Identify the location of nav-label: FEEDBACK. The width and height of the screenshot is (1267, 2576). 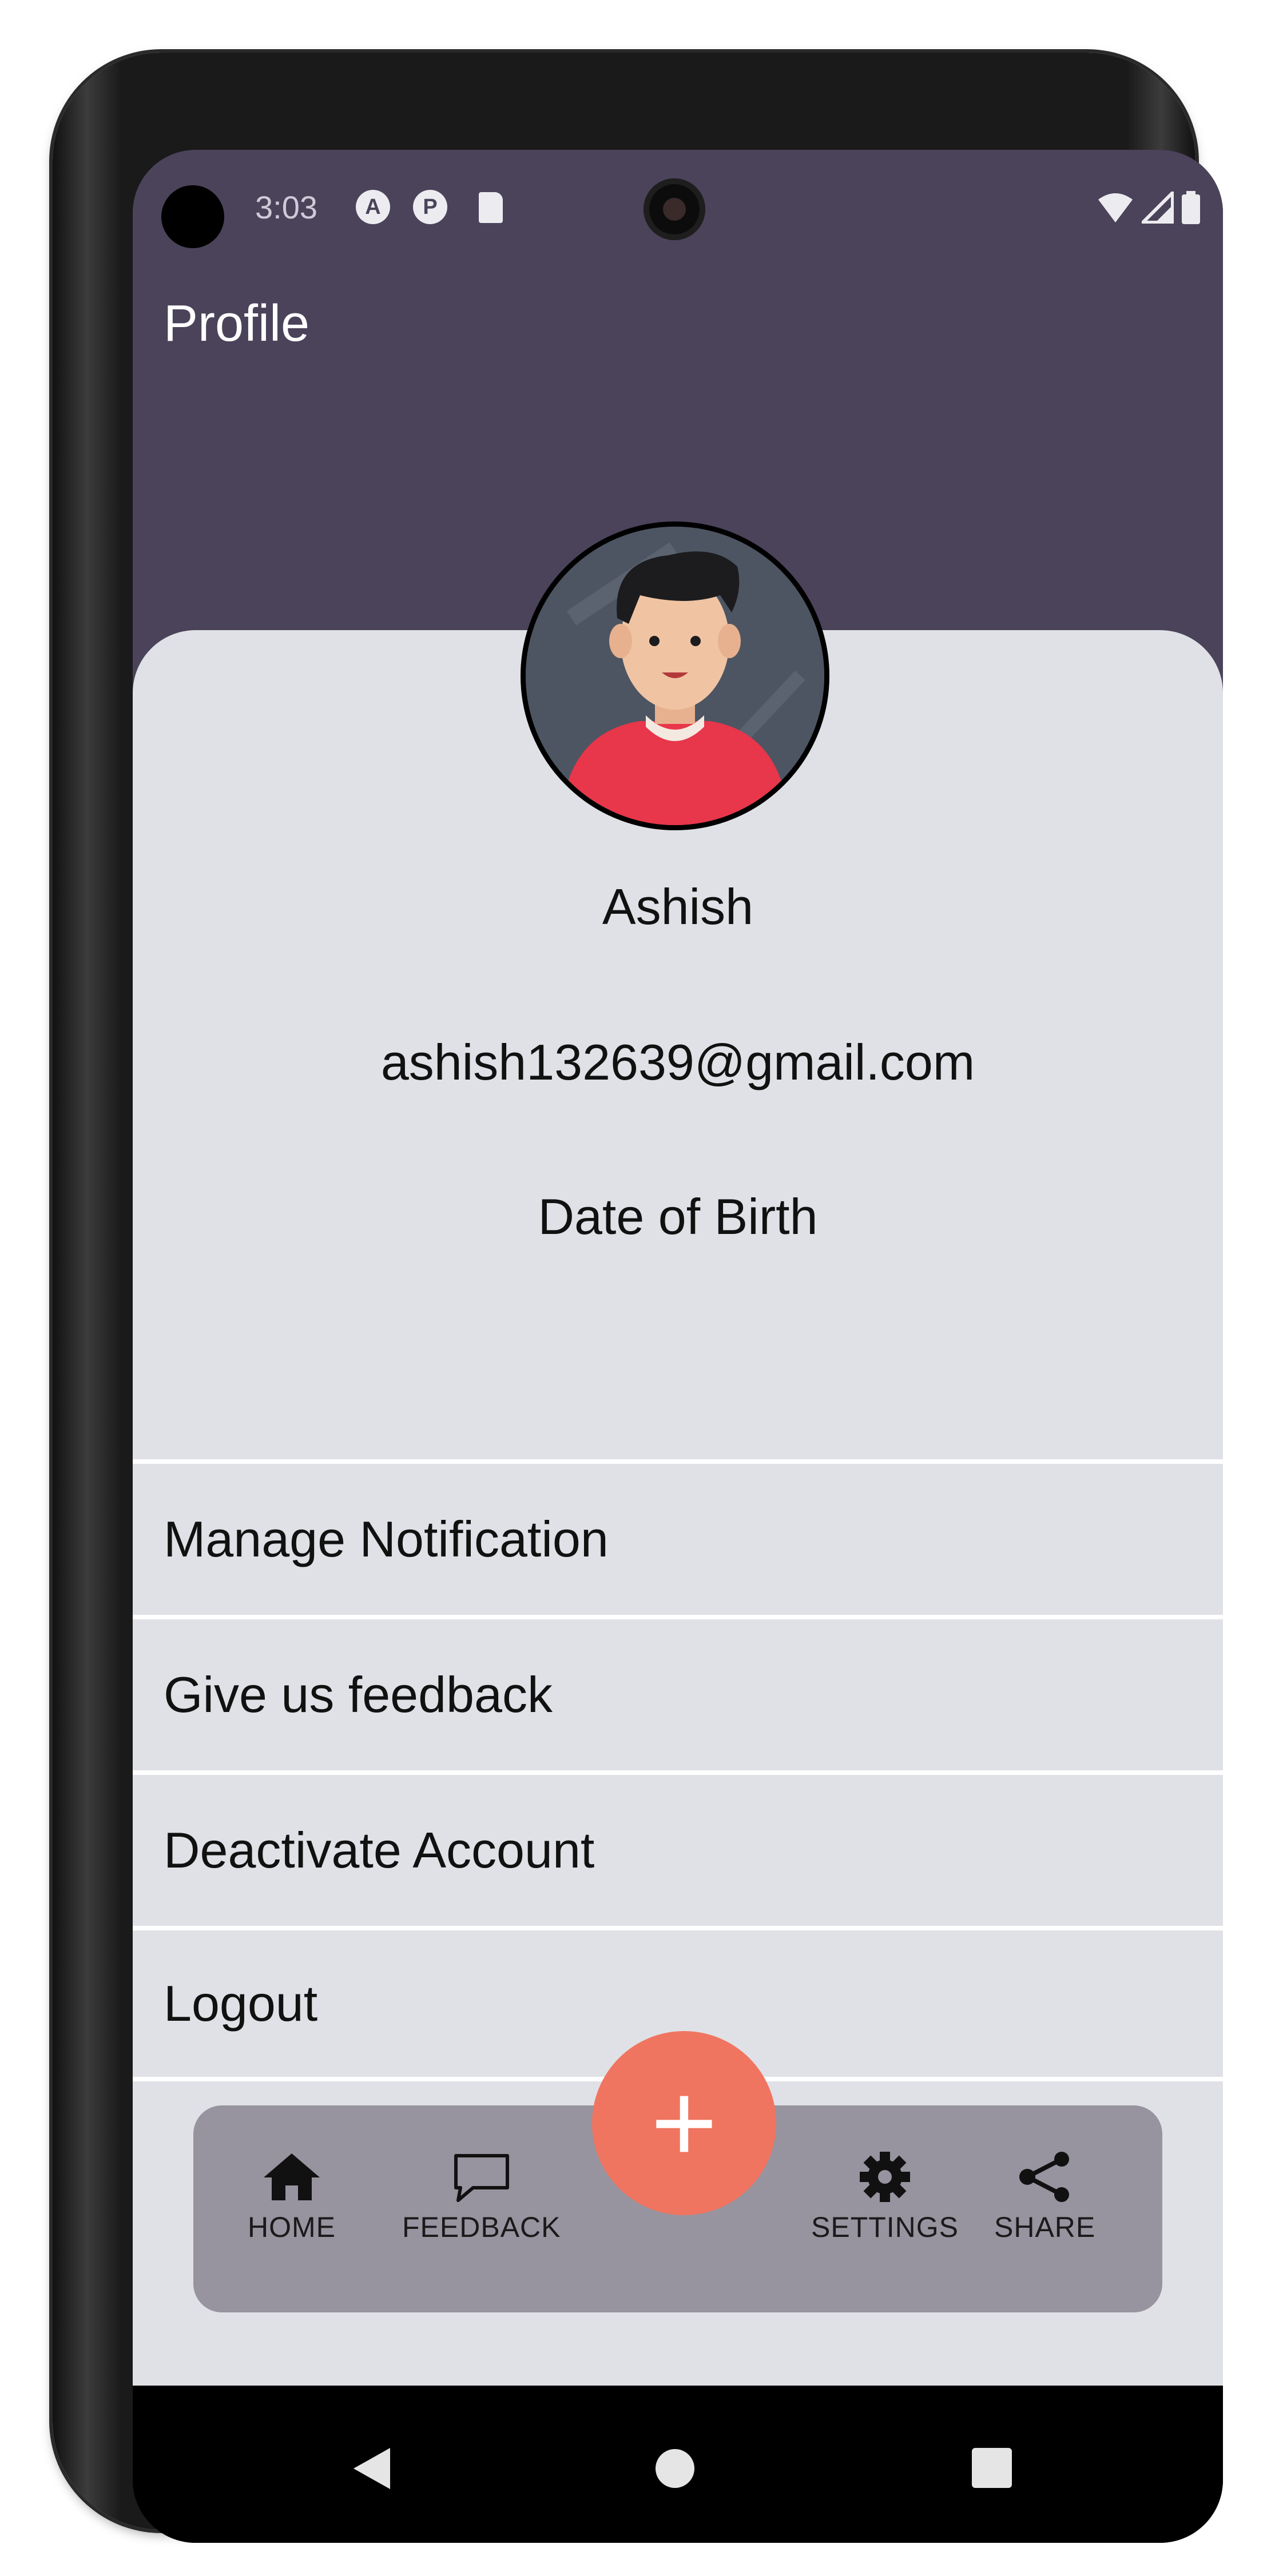
(481, 2227).